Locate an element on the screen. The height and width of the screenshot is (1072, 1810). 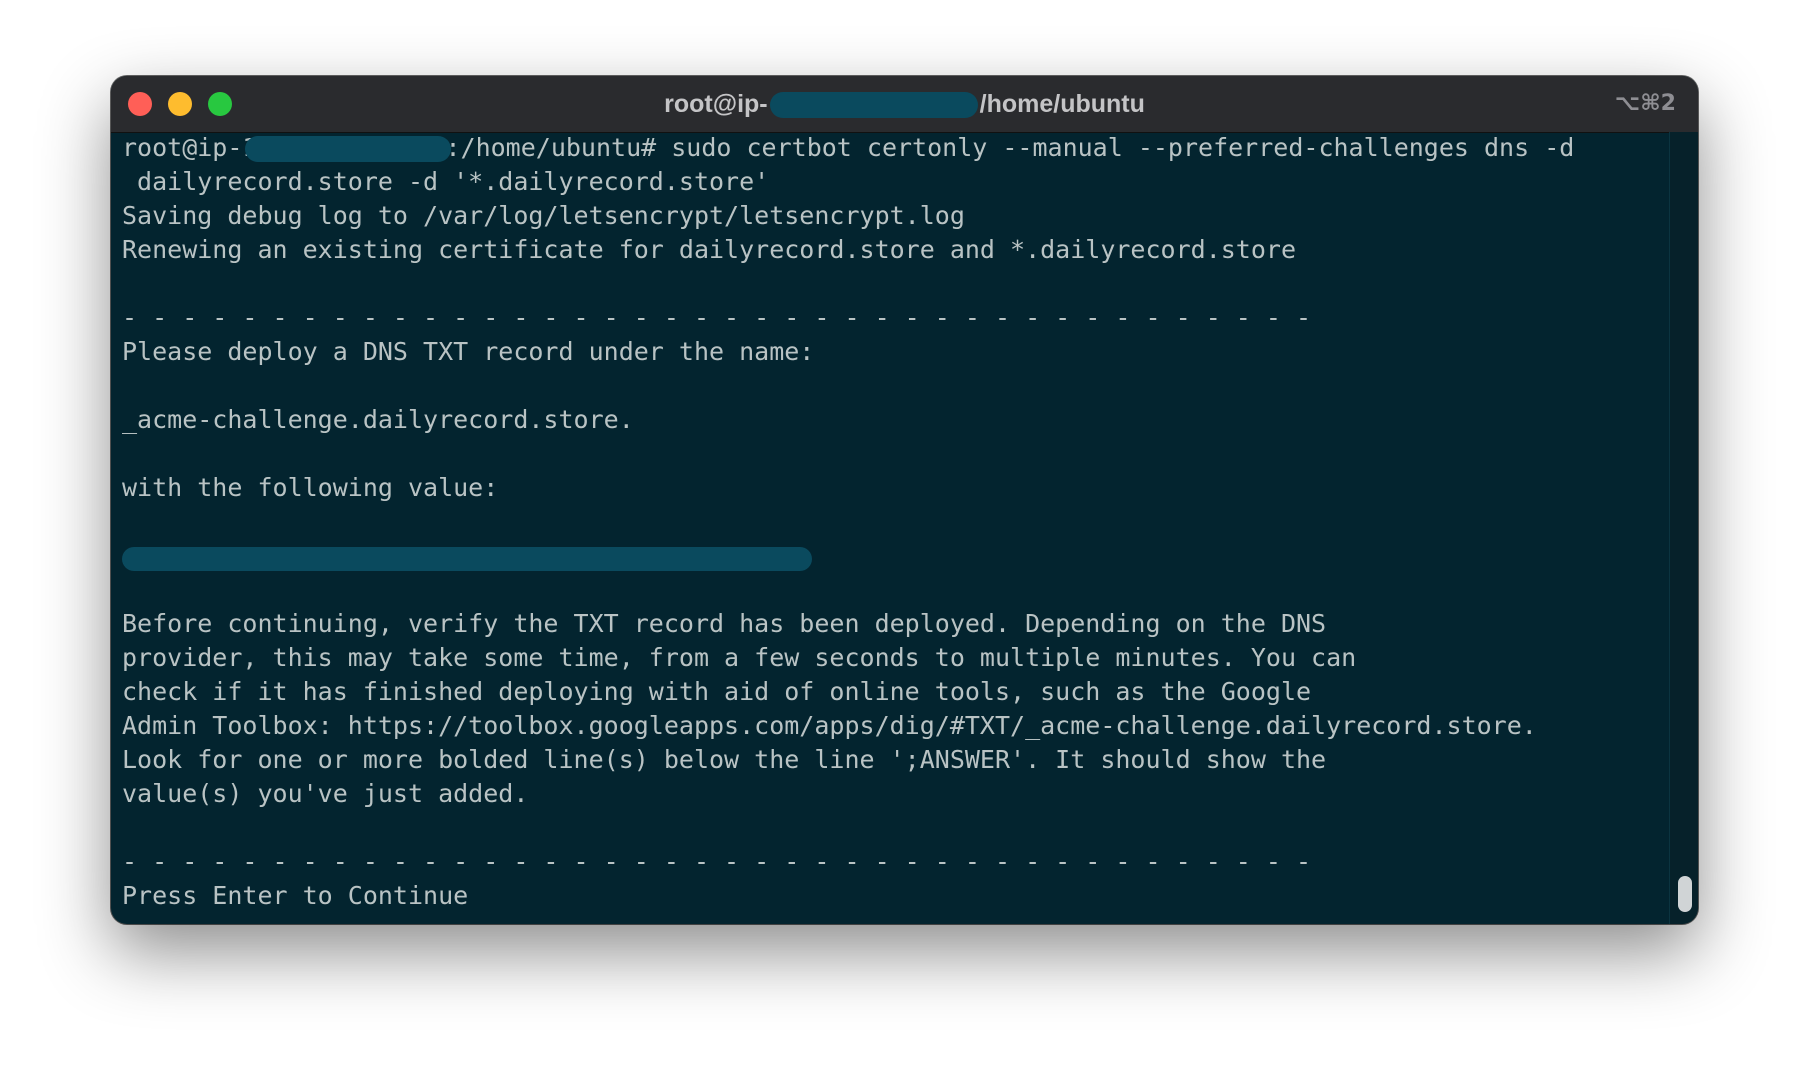
output-line: value(s) you've just added. is located at coordinates (325, 793).